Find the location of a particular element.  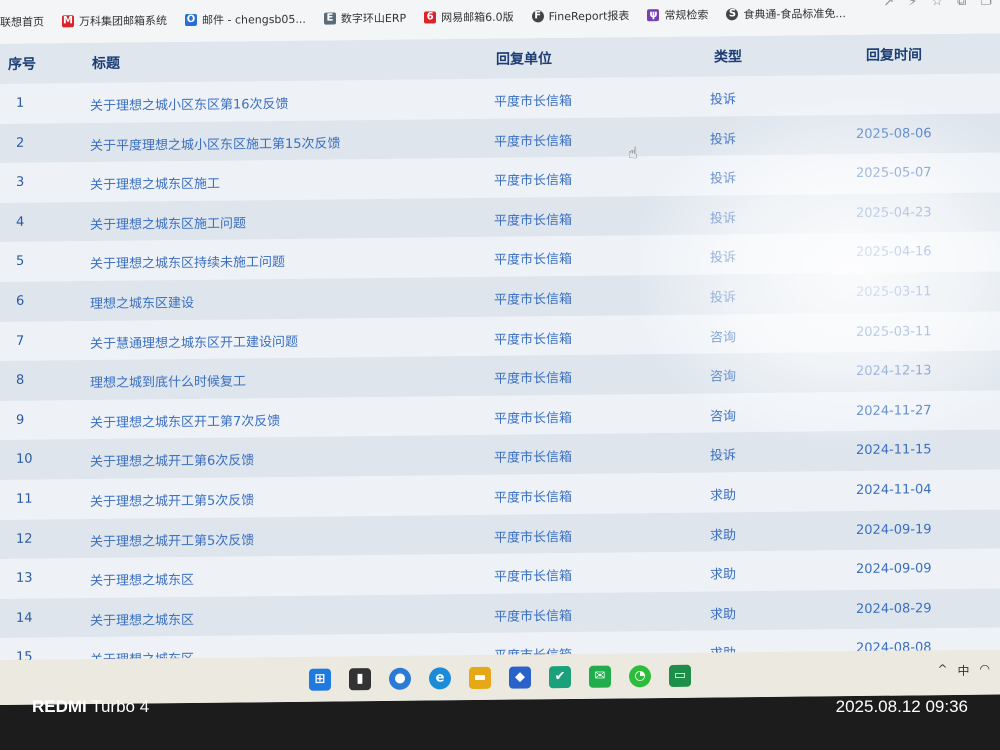

row-title-link: 关于平度理想之城小区东区施工第15次反馈 is located at coordinates (215, 143).